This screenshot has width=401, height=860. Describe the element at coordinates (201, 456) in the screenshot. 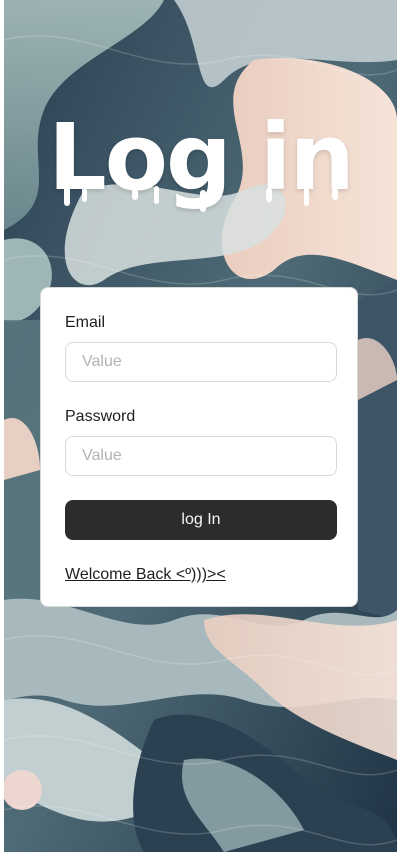

I see `password-input` at that location.